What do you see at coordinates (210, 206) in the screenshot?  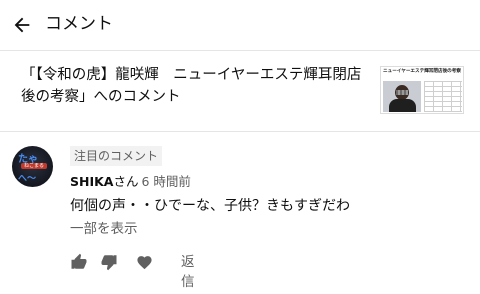 I see `comment-text: 何個の声・・ひでーな、子供？きもすぎだわ` at bounding box center [210, 206].